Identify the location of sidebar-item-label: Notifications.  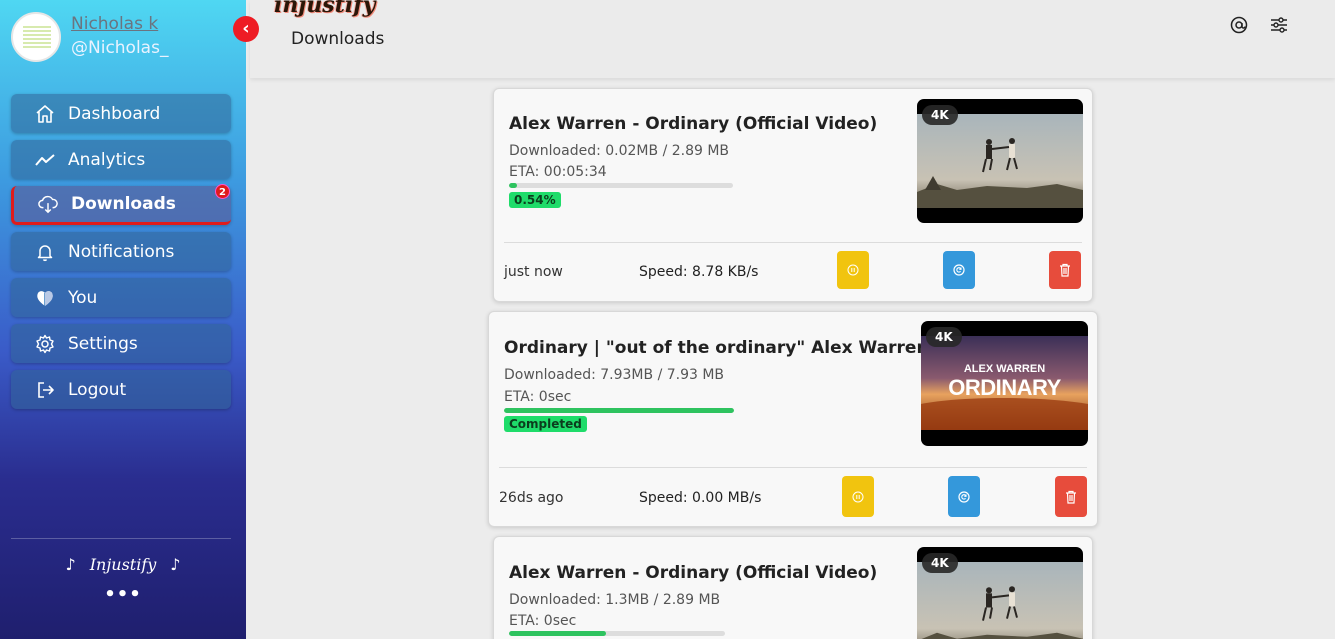
(121, 251).